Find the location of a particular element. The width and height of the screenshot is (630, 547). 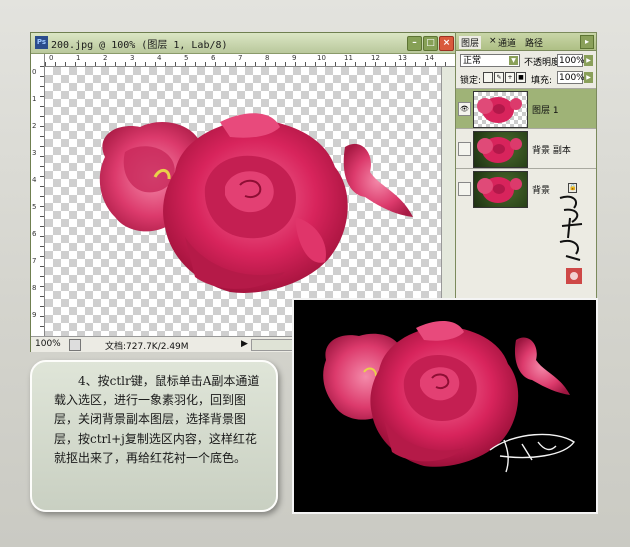

vertical-scrollbar is located at coordinates (448, 201).